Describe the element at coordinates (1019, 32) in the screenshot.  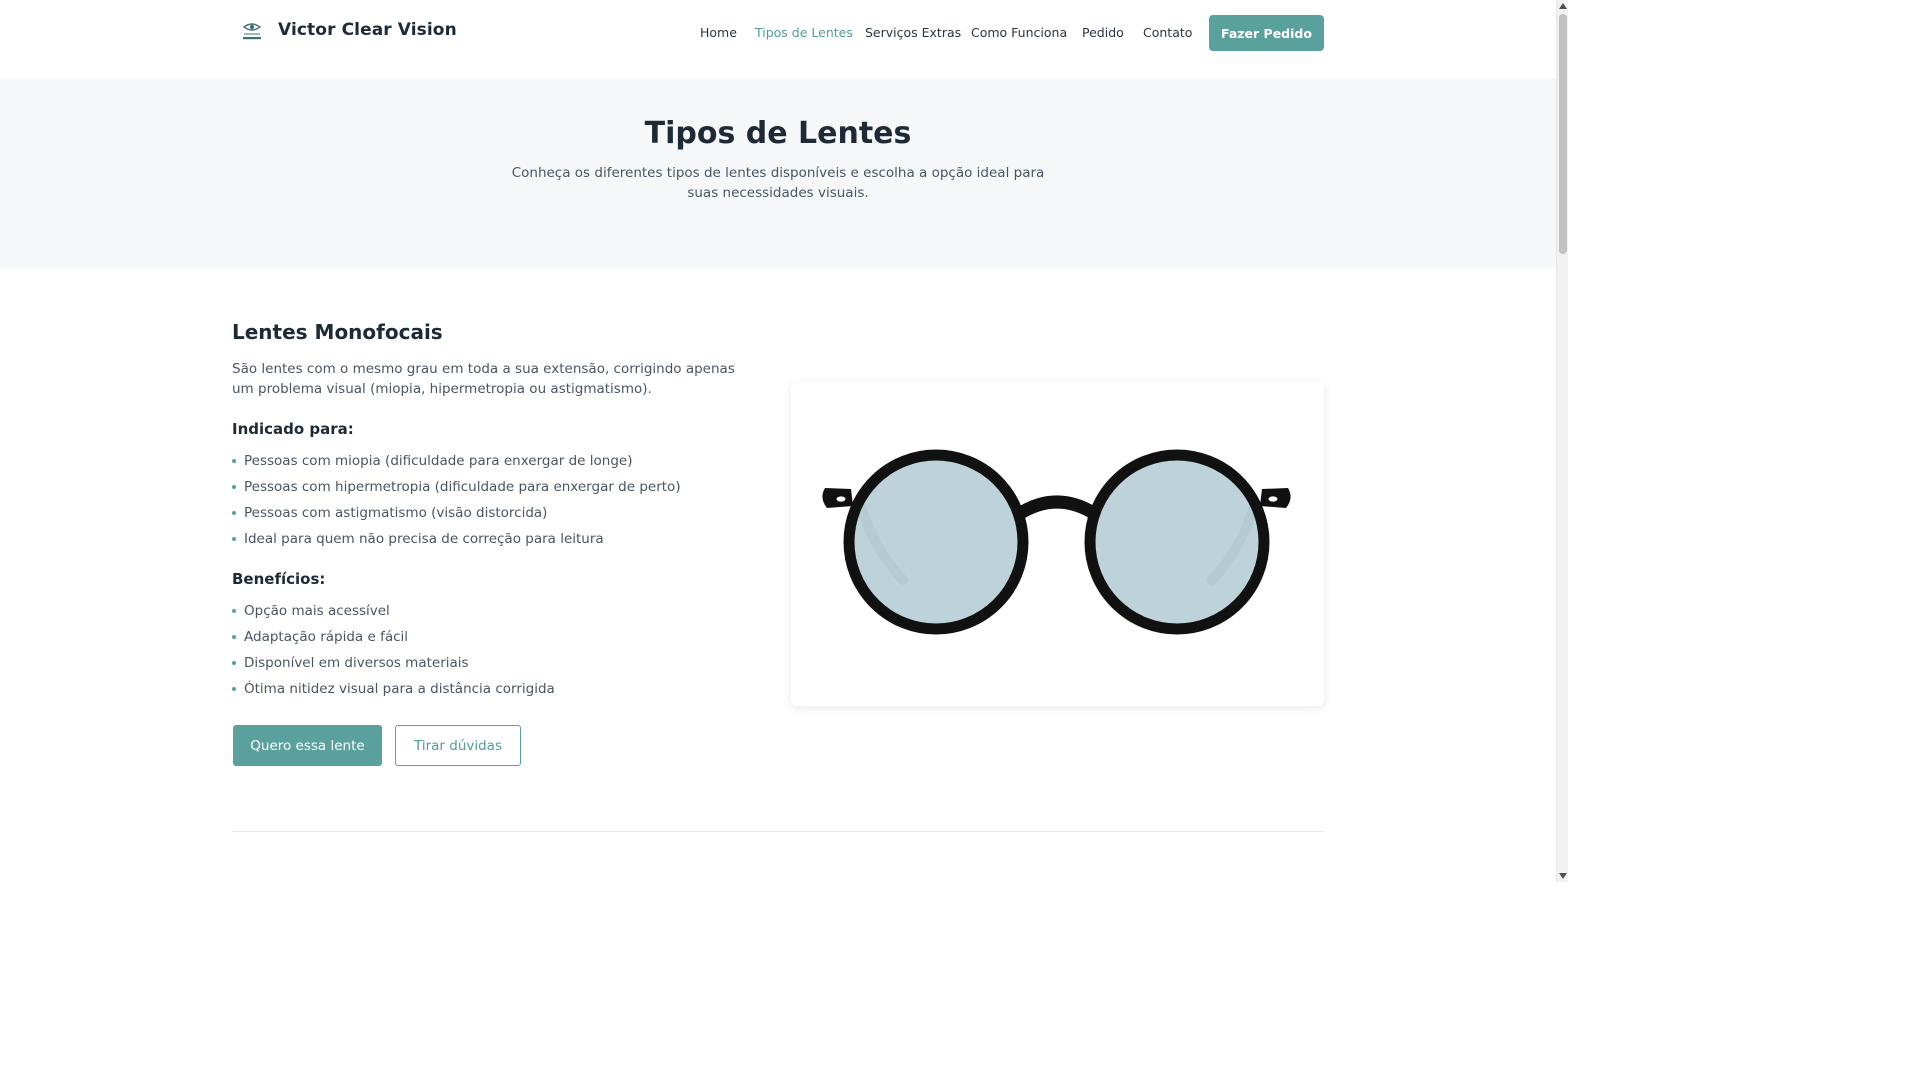
I see `nav-como-funciona: Como Funciona` at that location.